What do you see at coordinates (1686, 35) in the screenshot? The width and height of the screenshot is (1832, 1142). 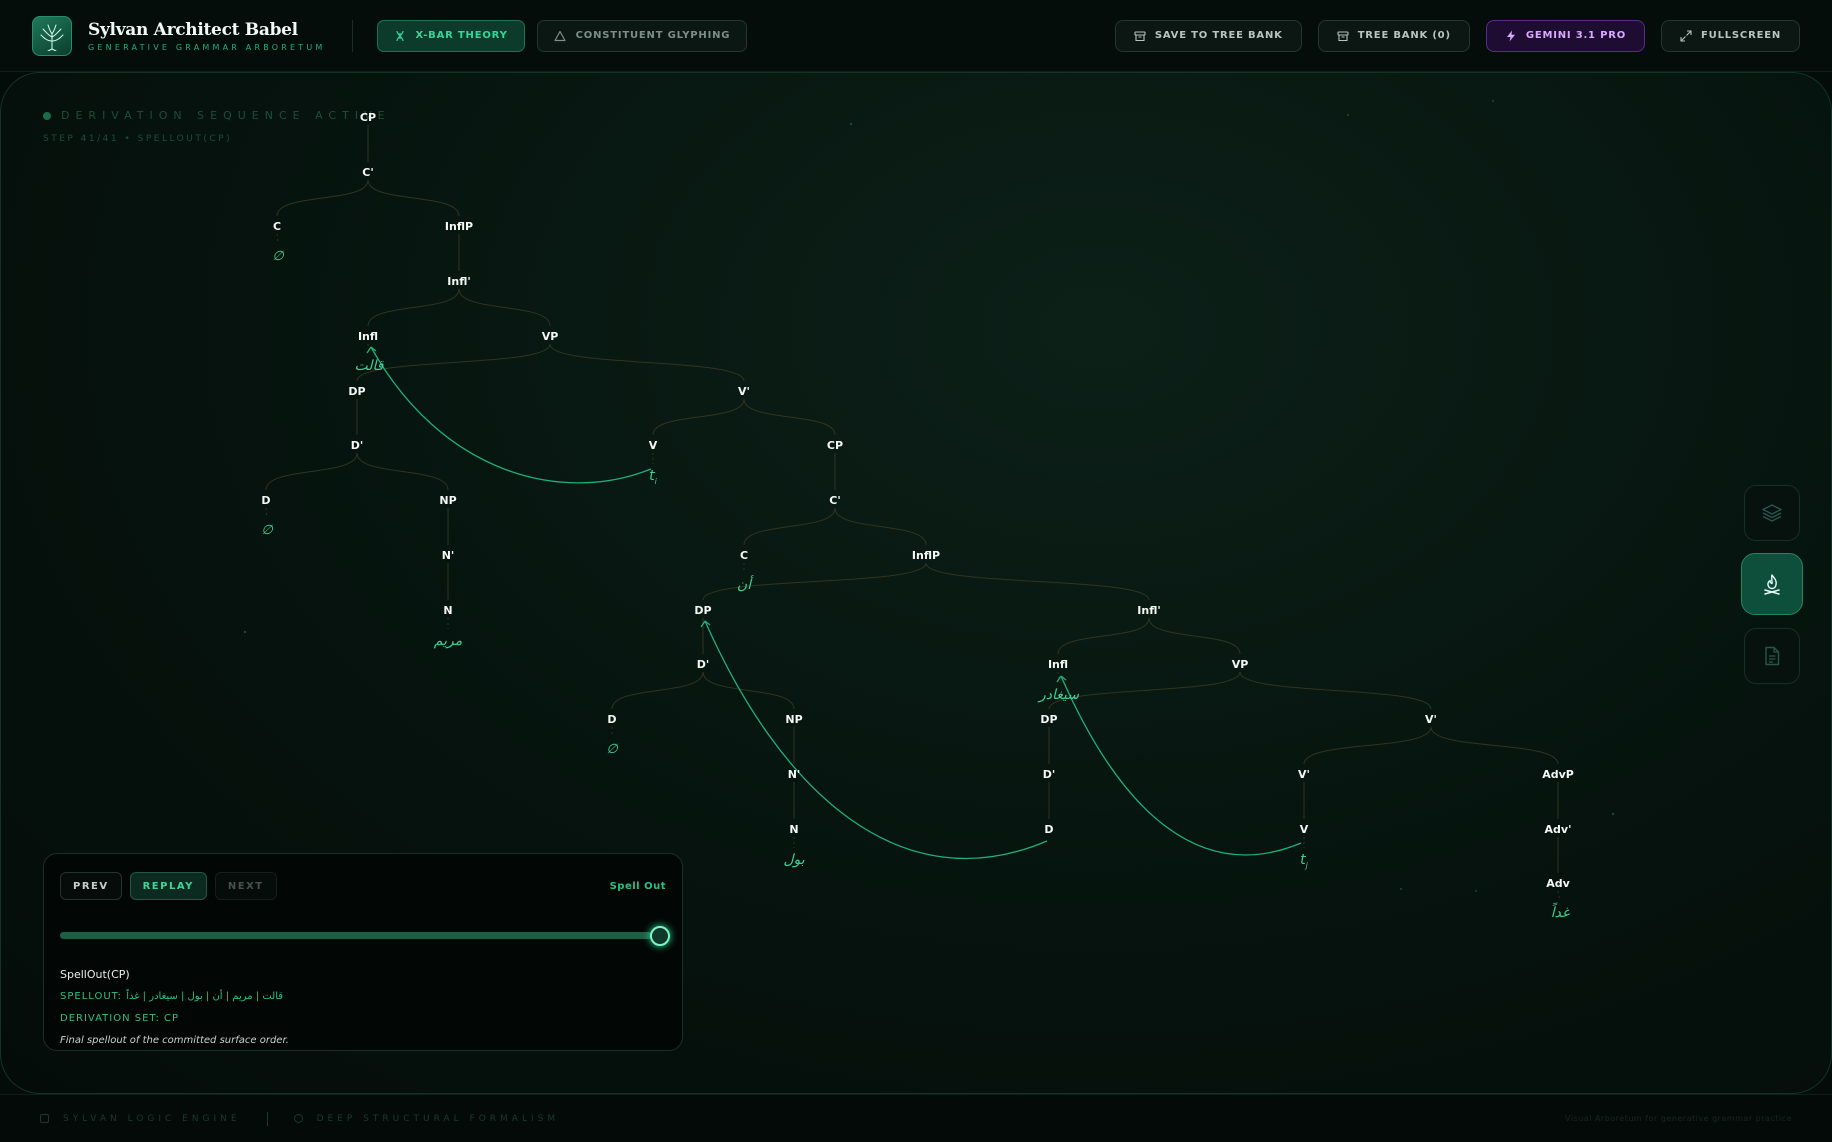 I see `expand-icon` at bounding box center [1686, 35].